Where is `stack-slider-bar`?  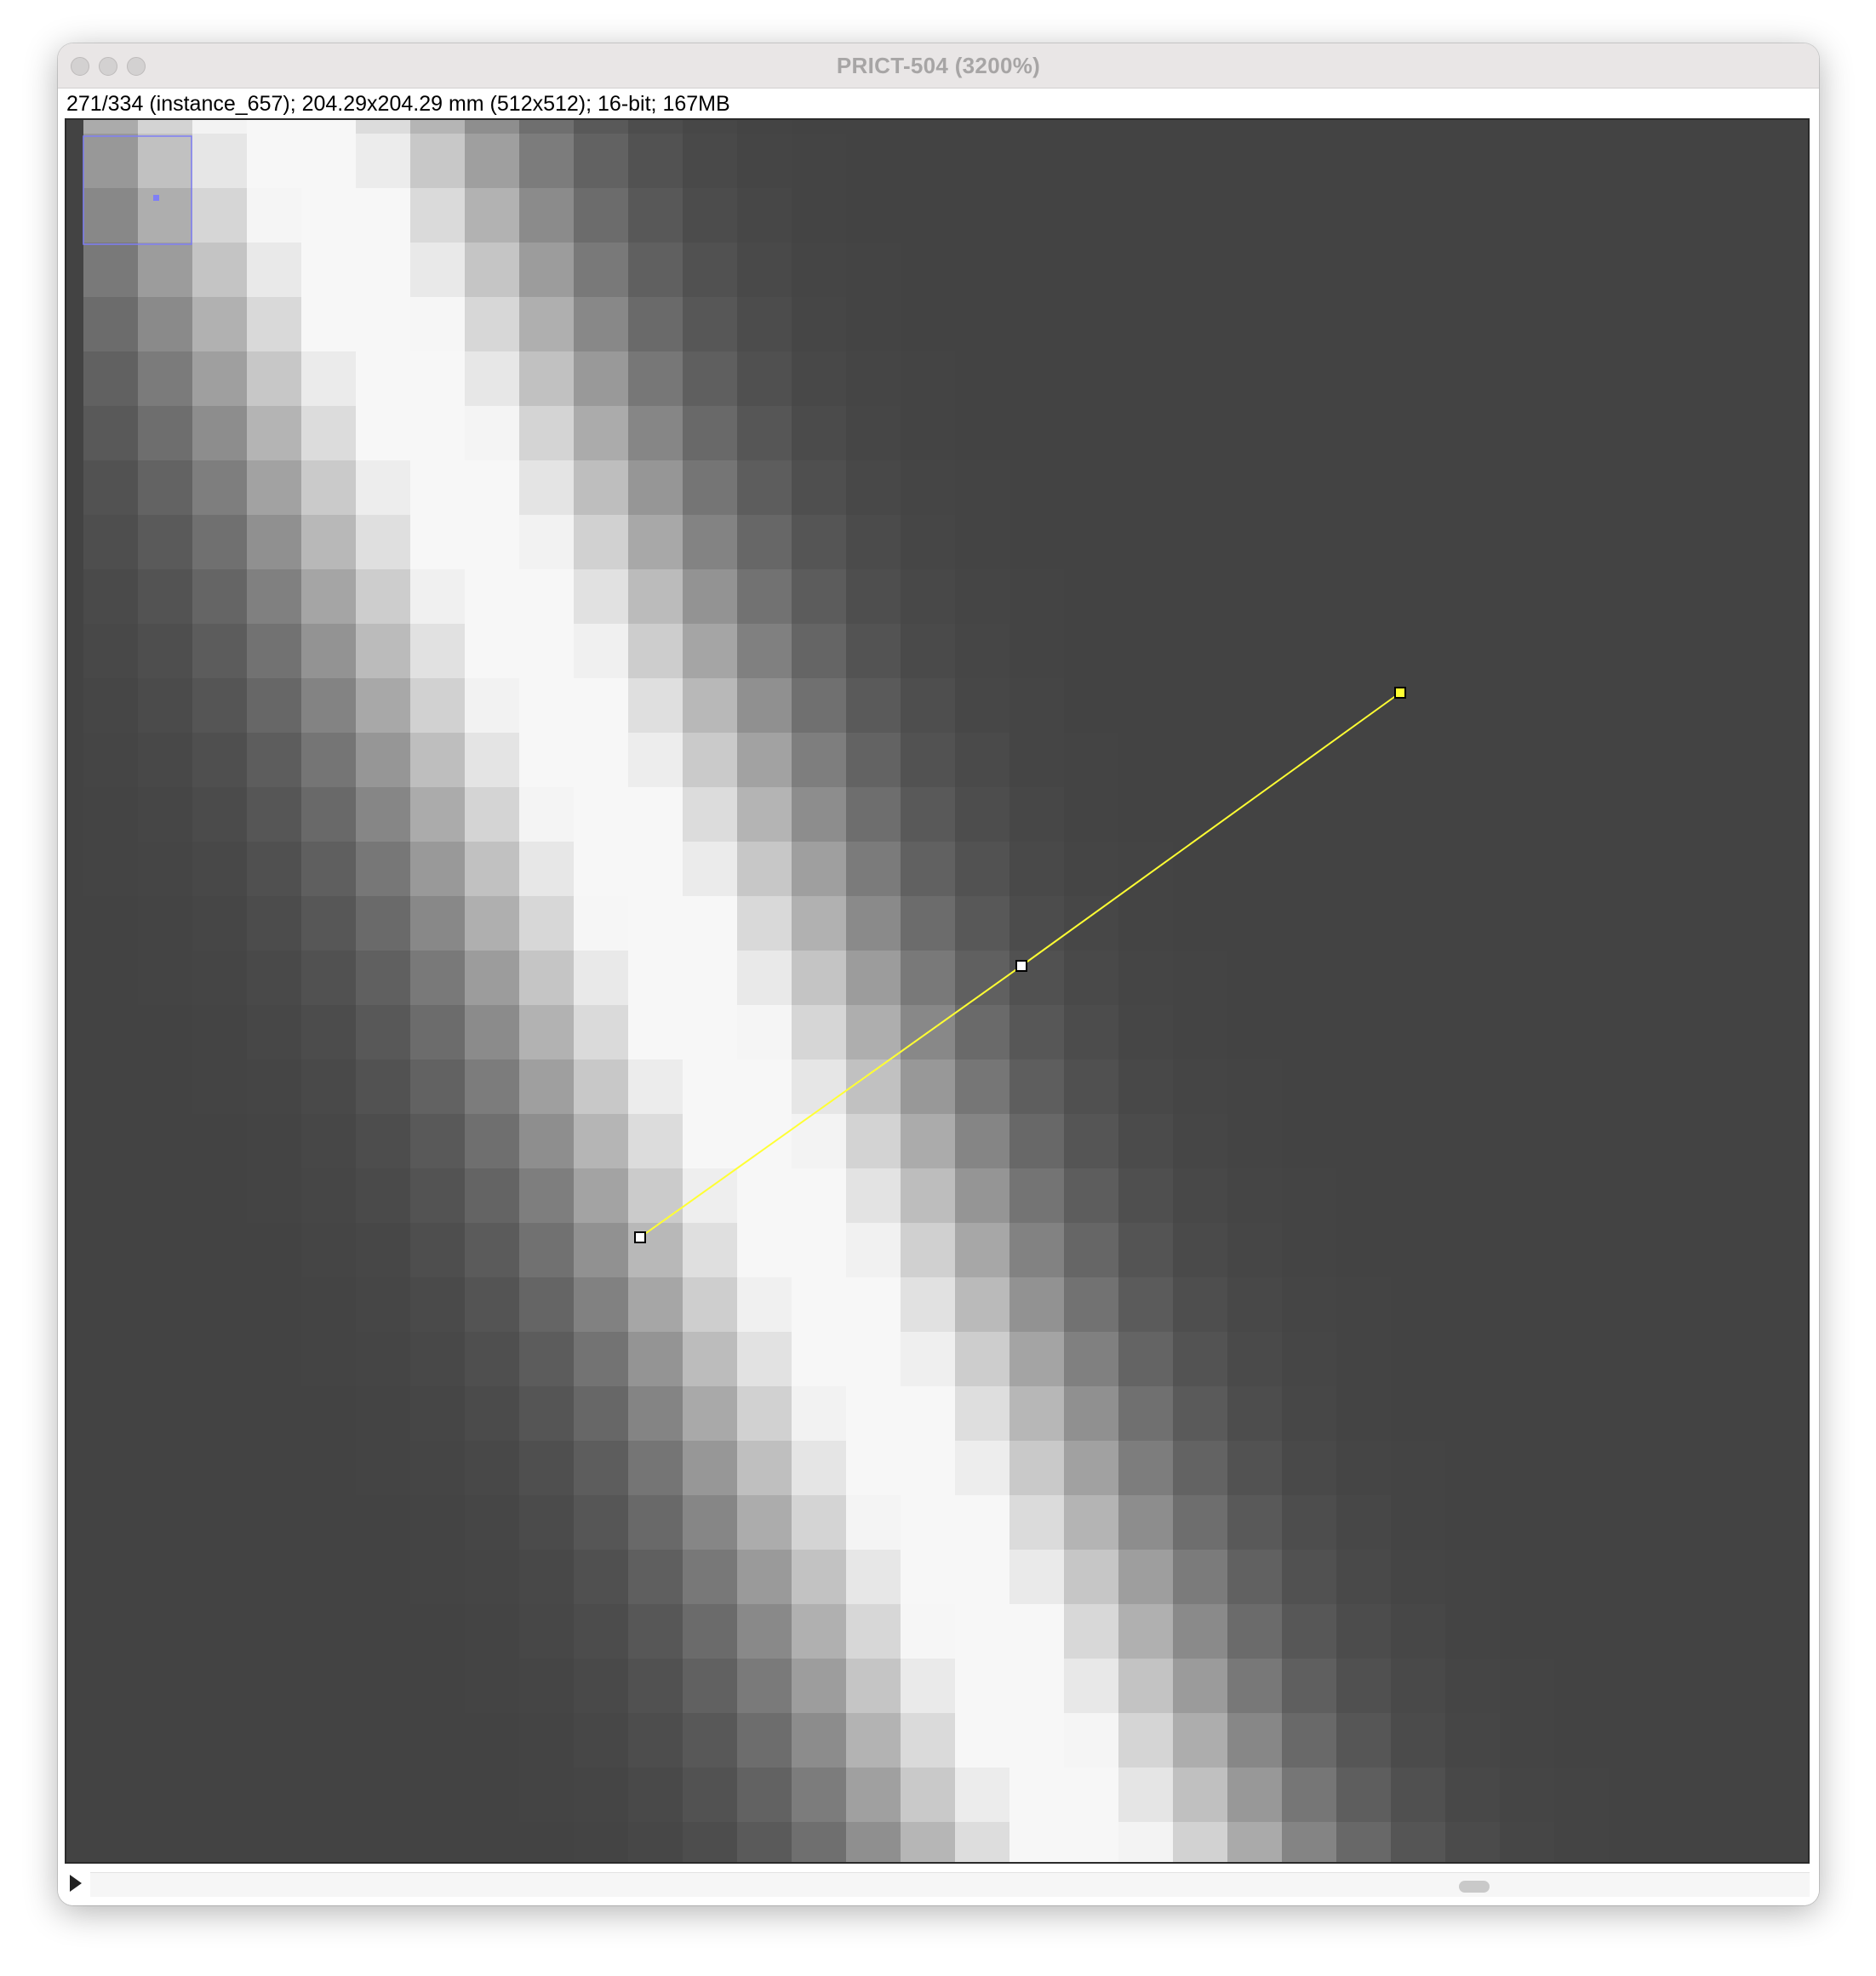
stack-slider-bar is located at coordinates (939, 1884).